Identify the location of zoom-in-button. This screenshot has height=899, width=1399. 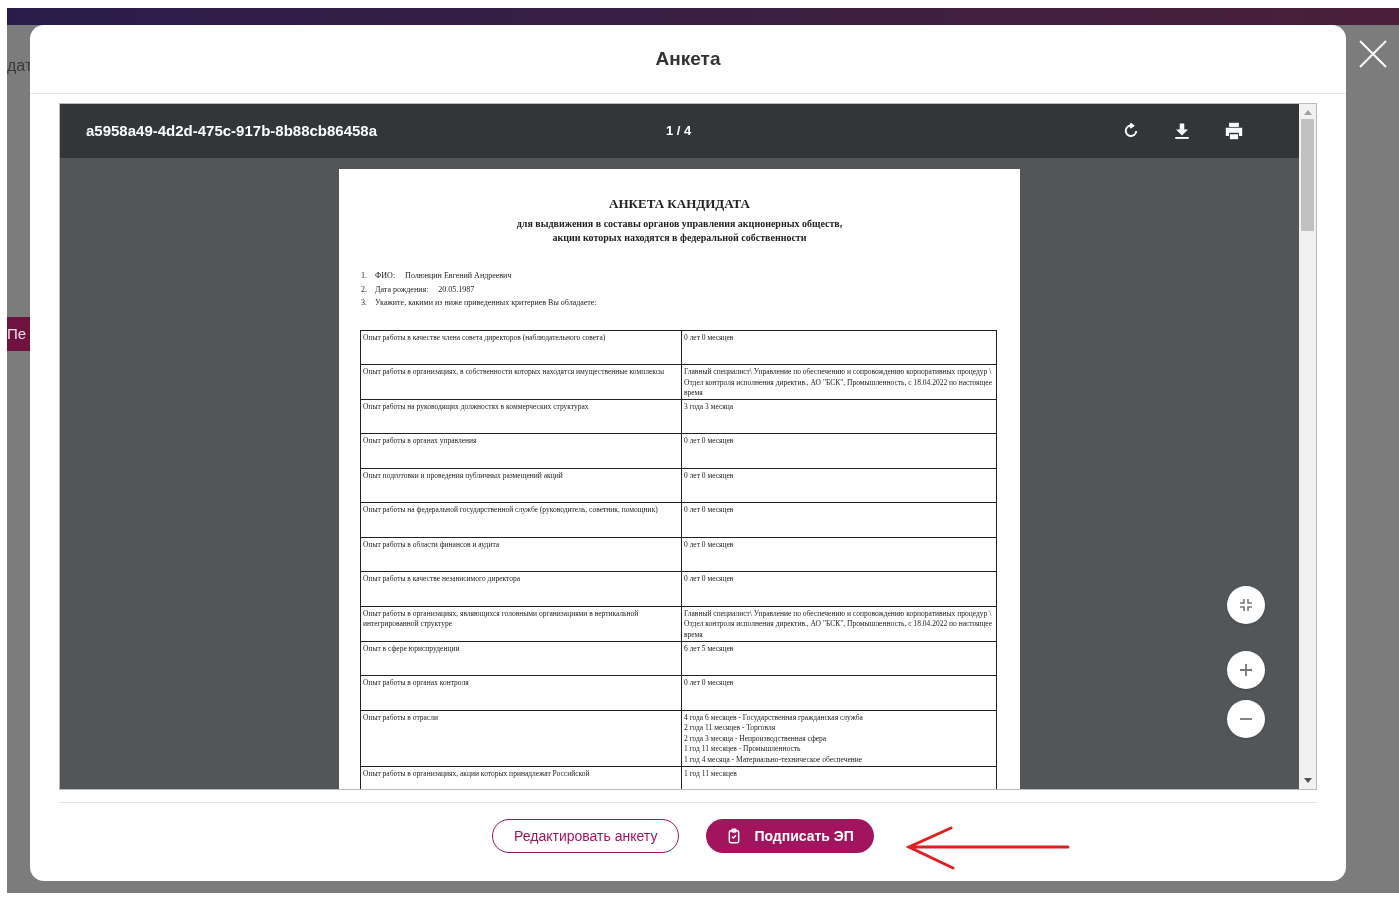
(1246, 670).